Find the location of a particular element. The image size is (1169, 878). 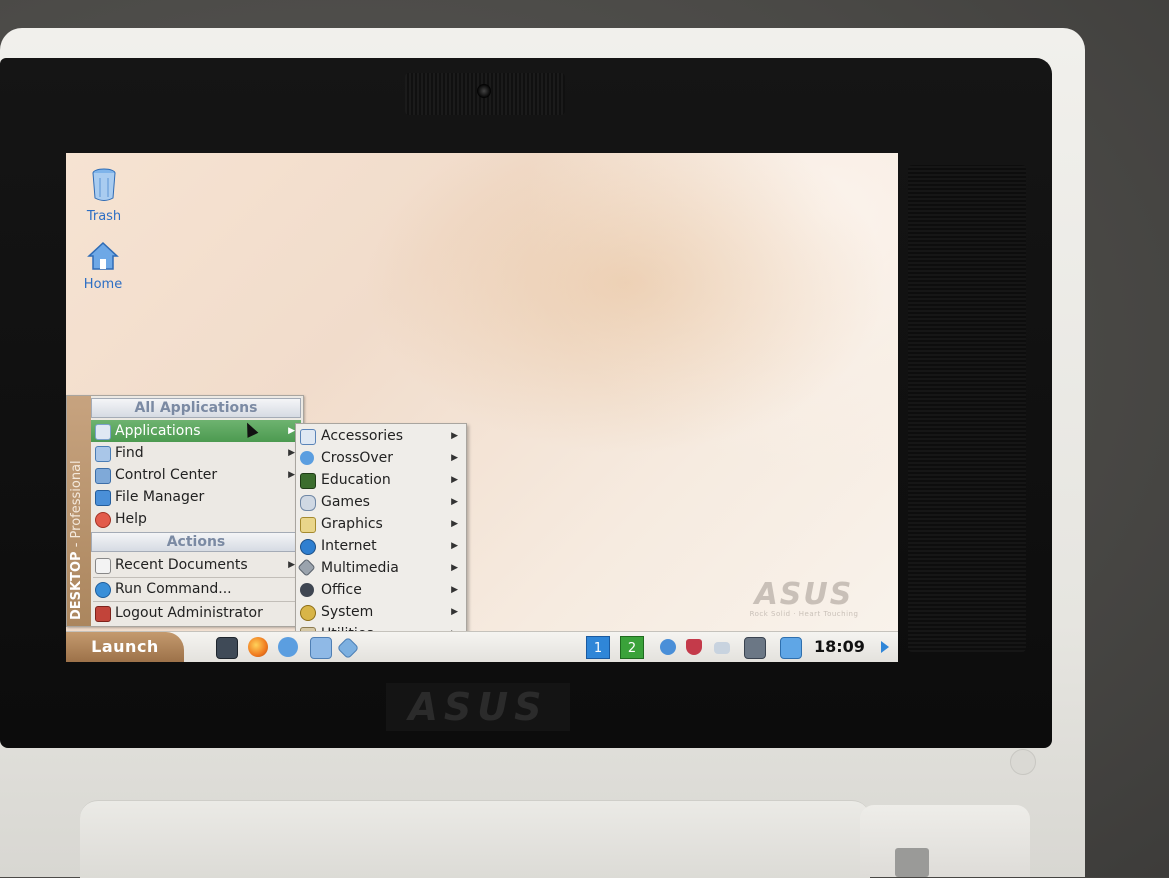

submenu-item-graphics: Graphics ▶ is located at coordinates (381, 524).